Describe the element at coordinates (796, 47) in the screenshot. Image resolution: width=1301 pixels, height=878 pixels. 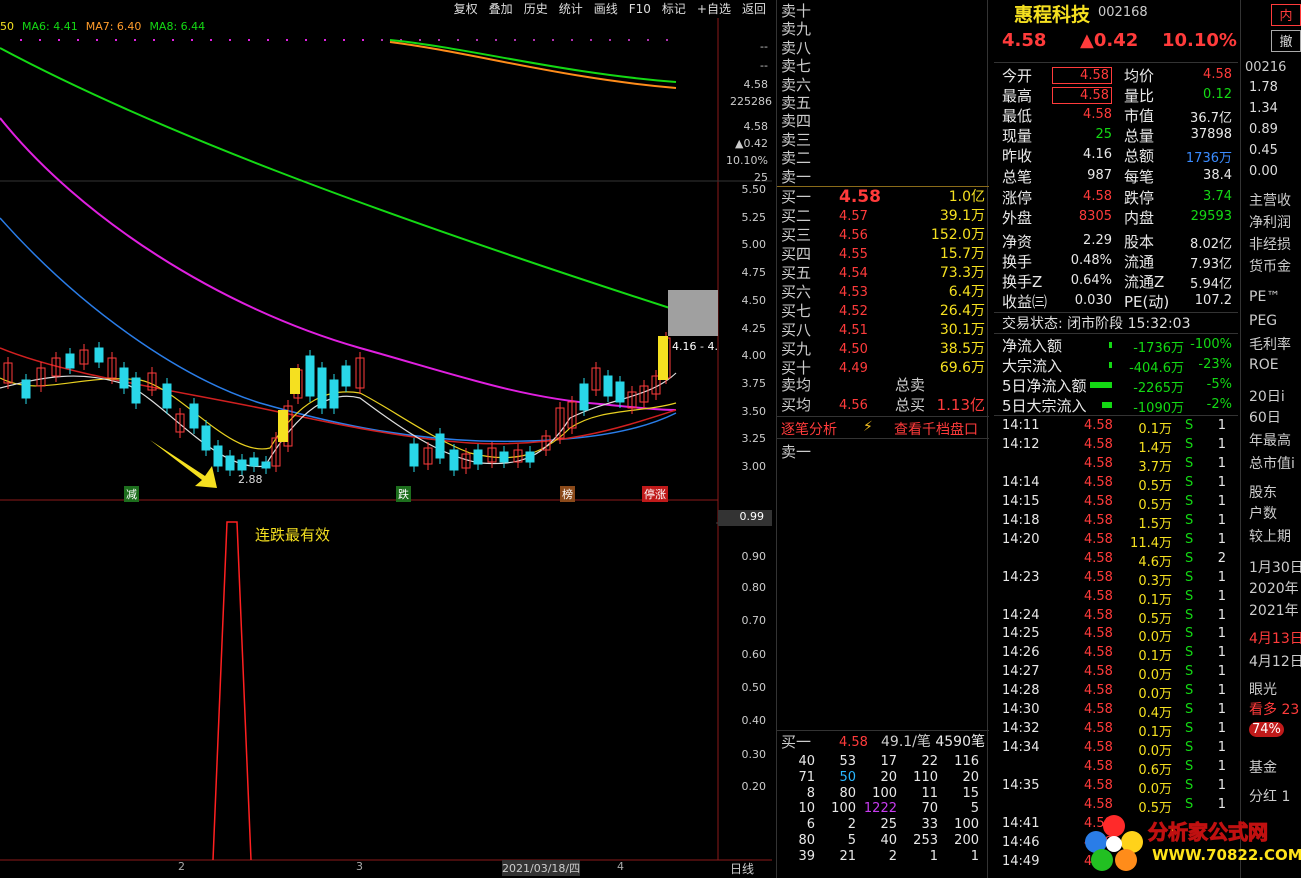
I see `sell-label: 卖八` at that location.